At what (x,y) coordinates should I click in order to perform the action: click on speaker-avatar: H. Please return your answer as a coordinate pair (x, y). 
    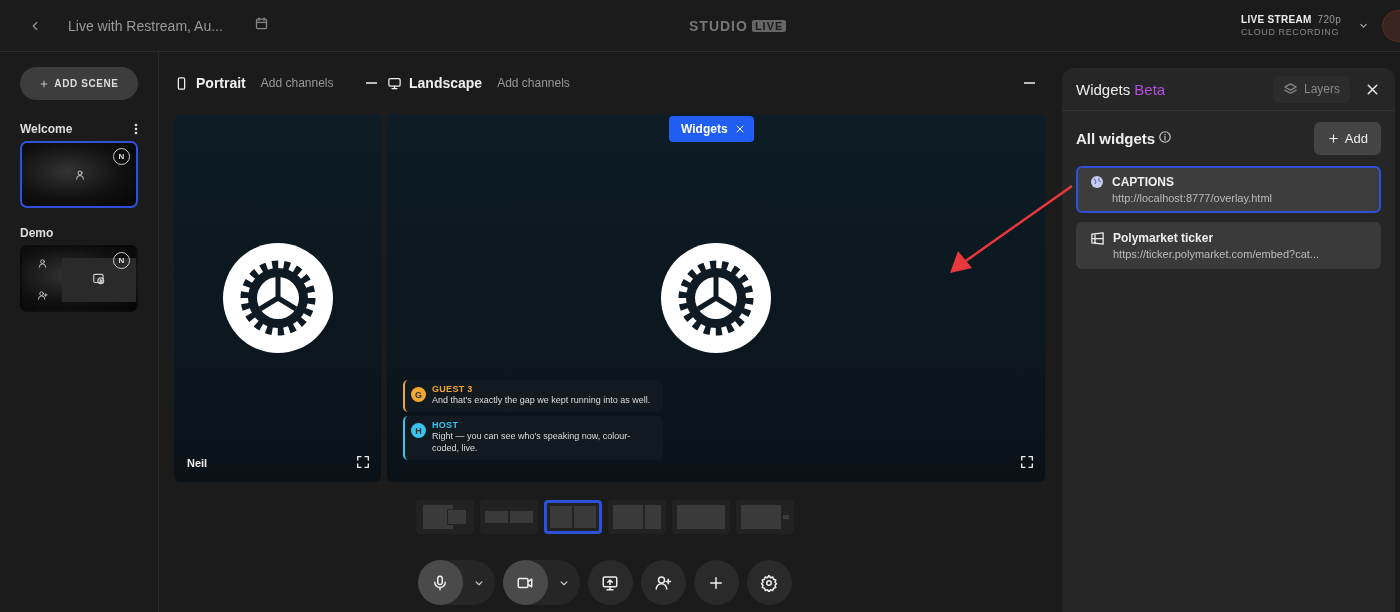
    Looking at the image, I should click on (418, 430).